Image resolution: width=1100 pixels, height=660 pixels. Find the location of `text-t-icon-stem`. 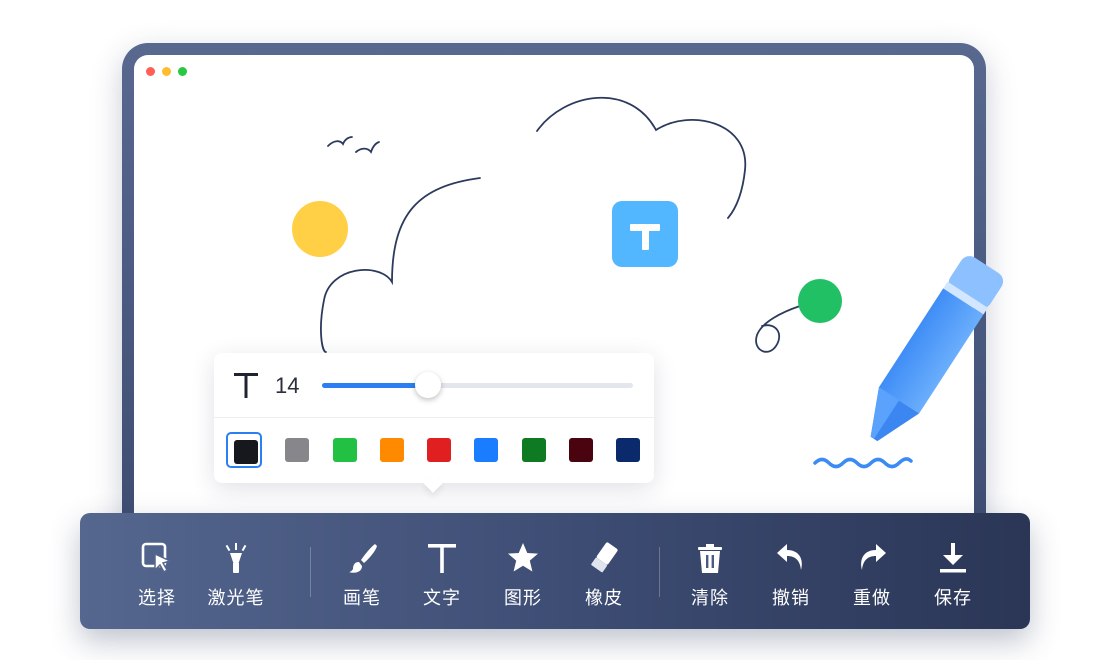

text-t-icon-stem is located at coordinates (645, 237).